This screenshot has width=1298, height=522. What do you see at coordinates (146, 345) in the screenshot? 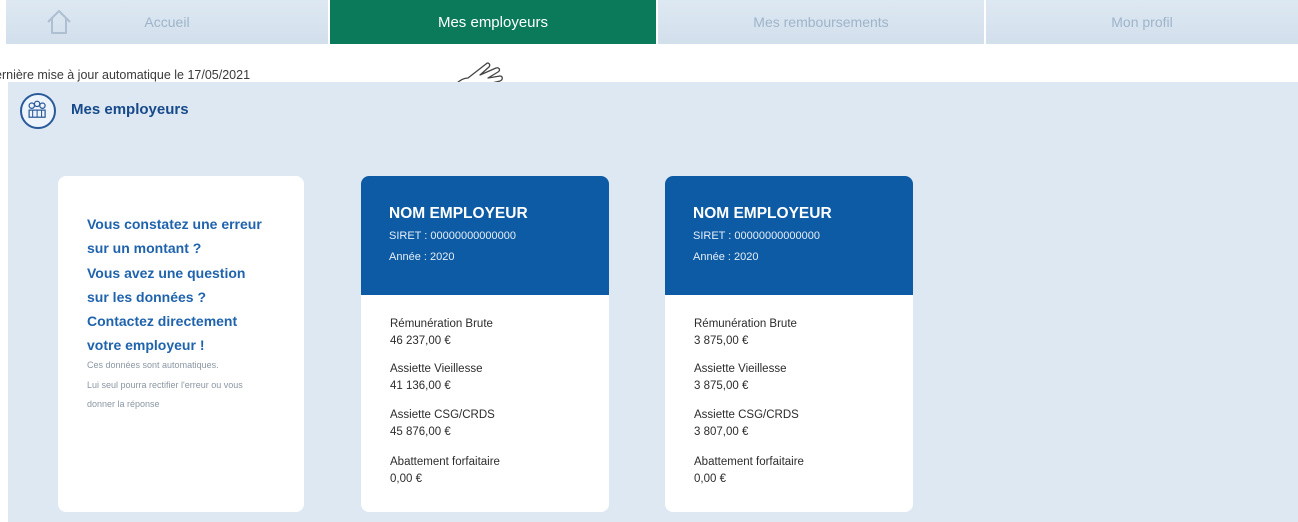
I see `info-line: votre employeur !` at bounding box center [146, 345].